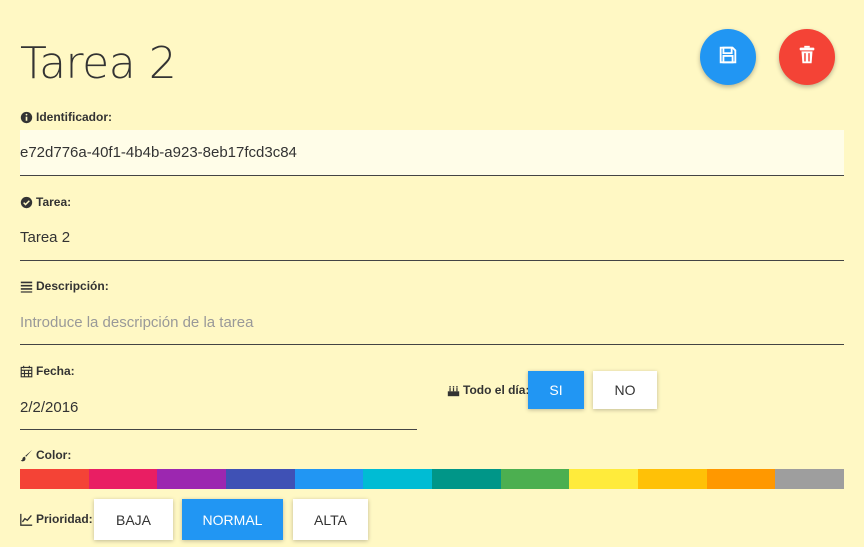  I want to click on birthday-cake-icon, so click(453, 390).